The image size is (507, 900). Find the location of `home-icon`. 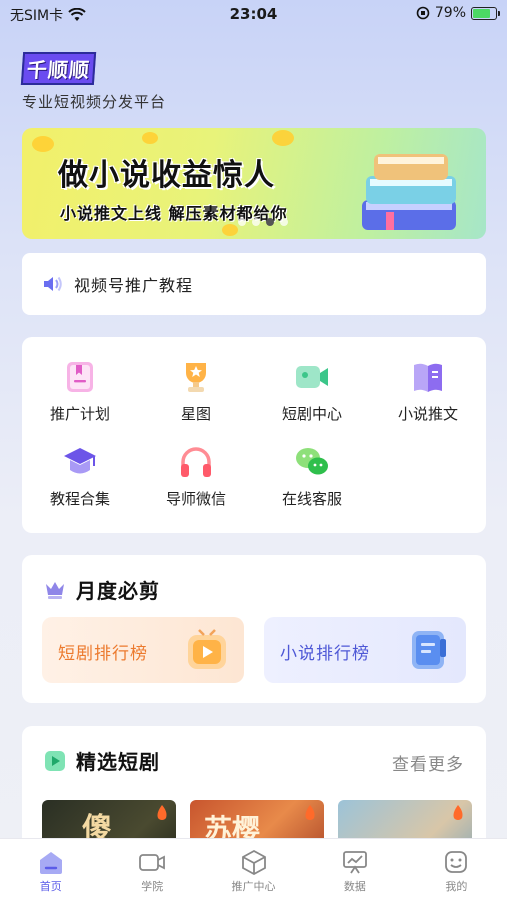

home-icon is located at coordinates (50, 863).